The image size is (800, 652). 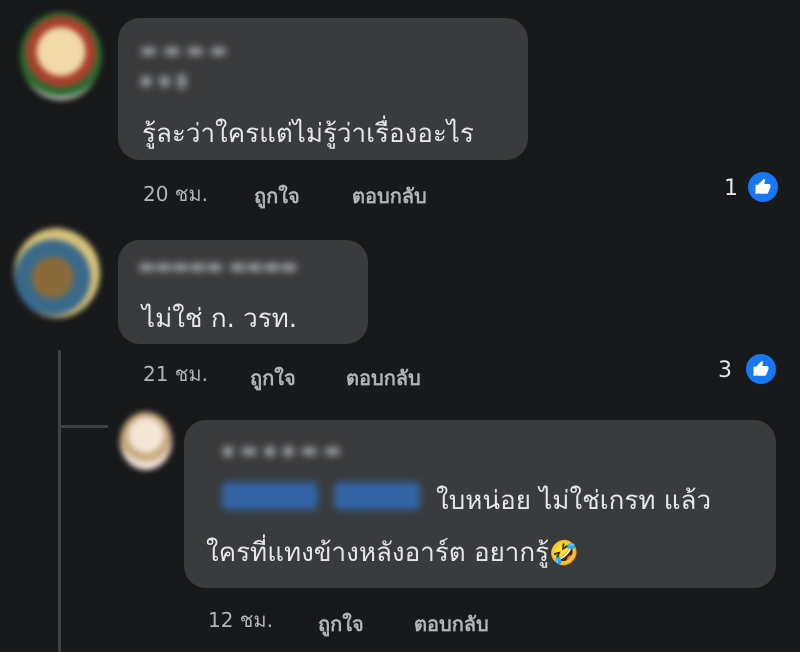 I want to click on like-count: 1, so click(x=731, y=188).